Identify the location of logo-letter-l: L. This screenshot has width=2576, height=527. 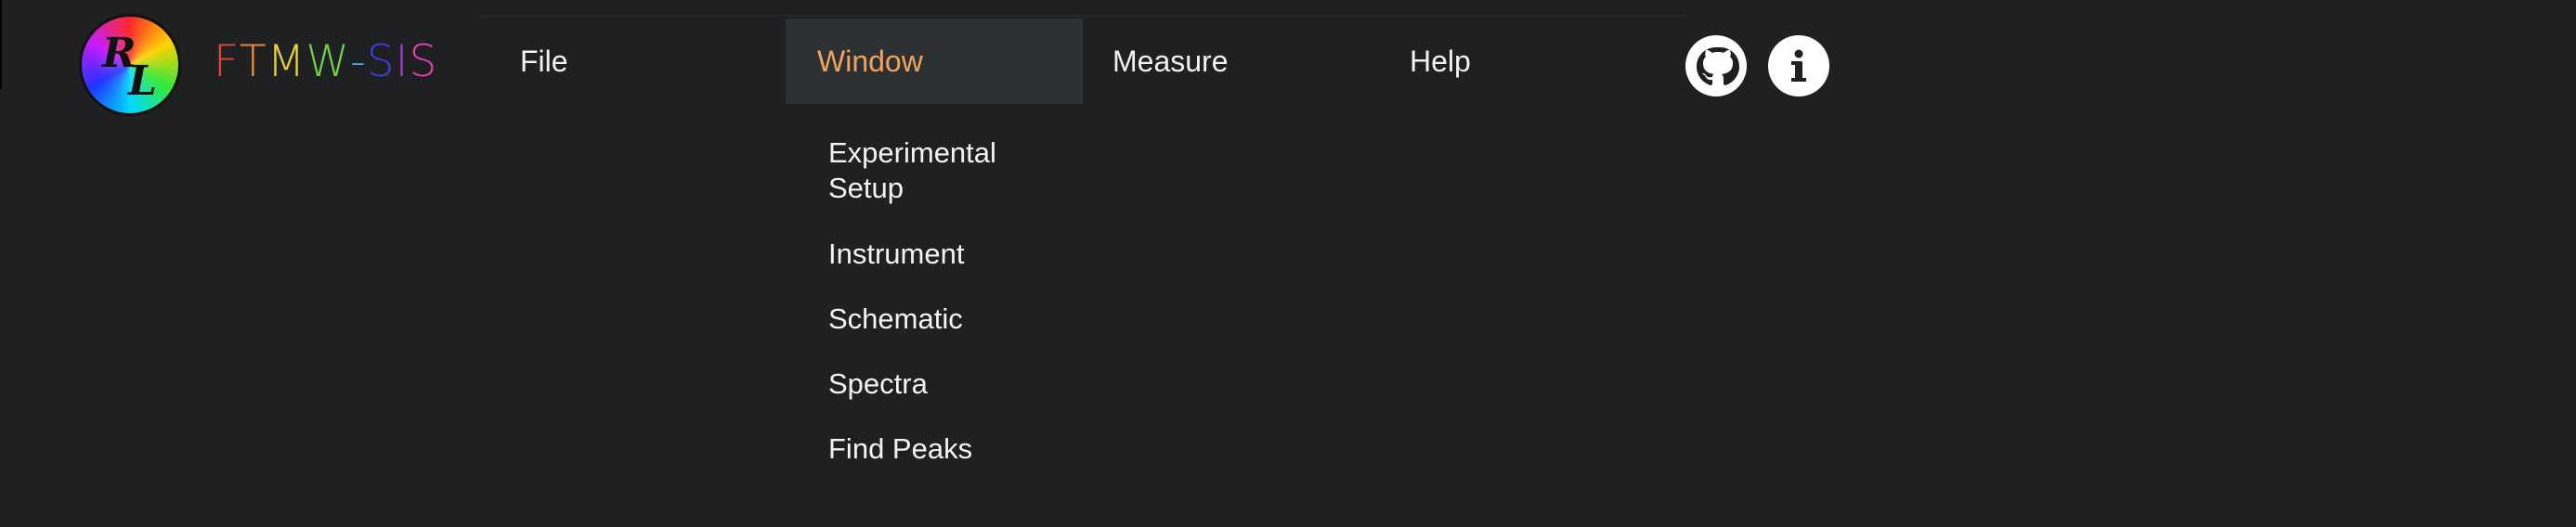
(142, 81).